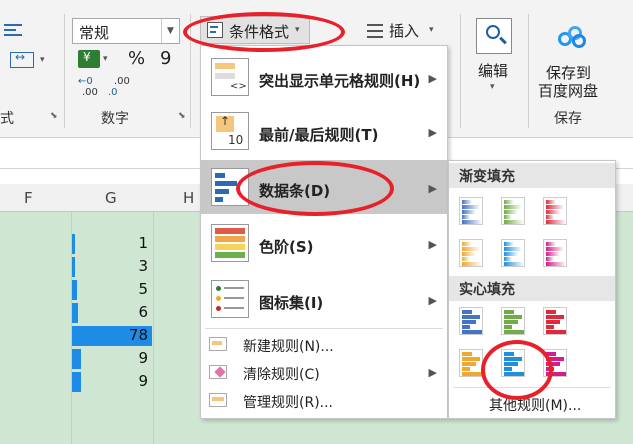 The width and height of the screenshot is (633, 444). I want to click on currency-icon: ¥, so click(89, 59).